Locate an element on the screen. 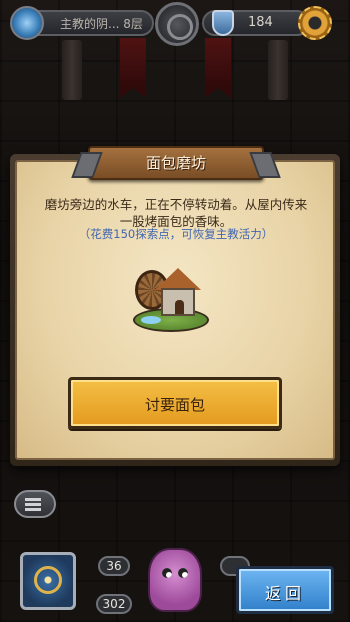 This screenshot has width=350, height=622. dialog-hint: （花费150探索点，可恢复主教活力） is located at coordinates (176, 234).